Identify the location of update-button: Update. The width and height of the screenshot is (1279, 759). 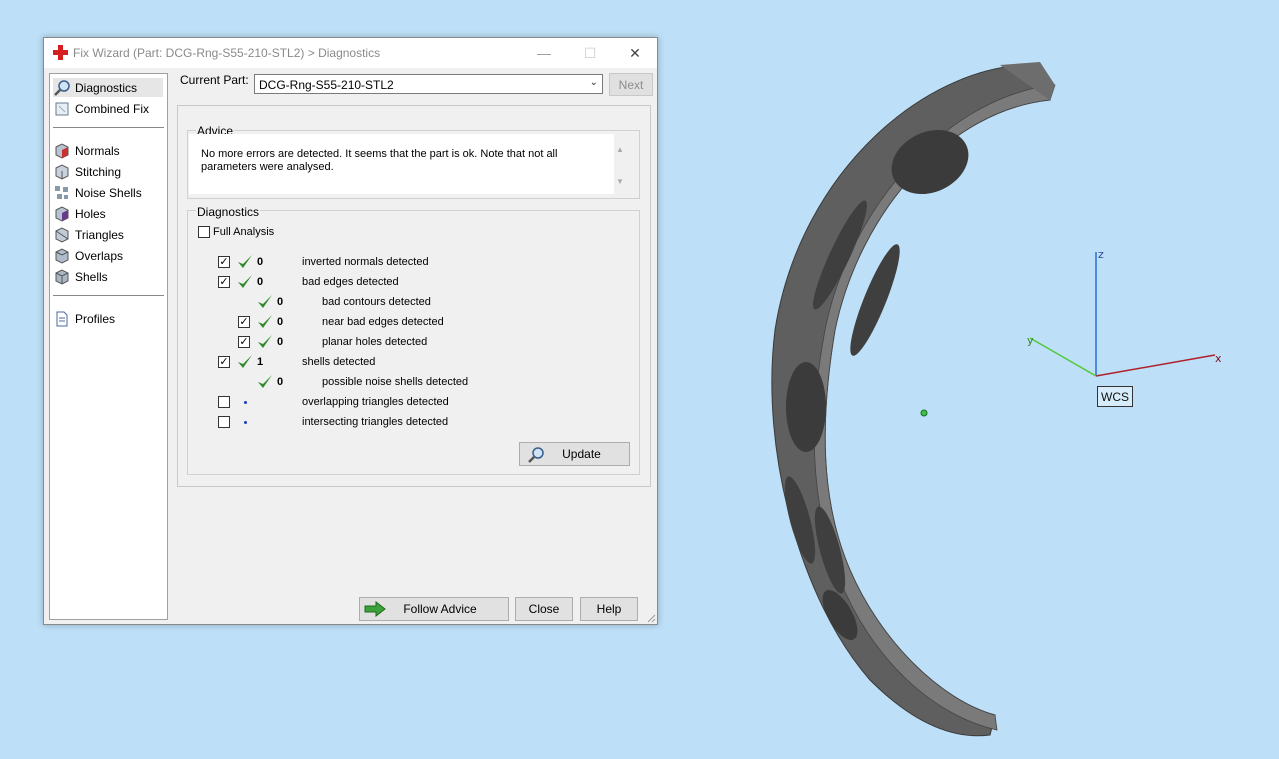
(574, 454).